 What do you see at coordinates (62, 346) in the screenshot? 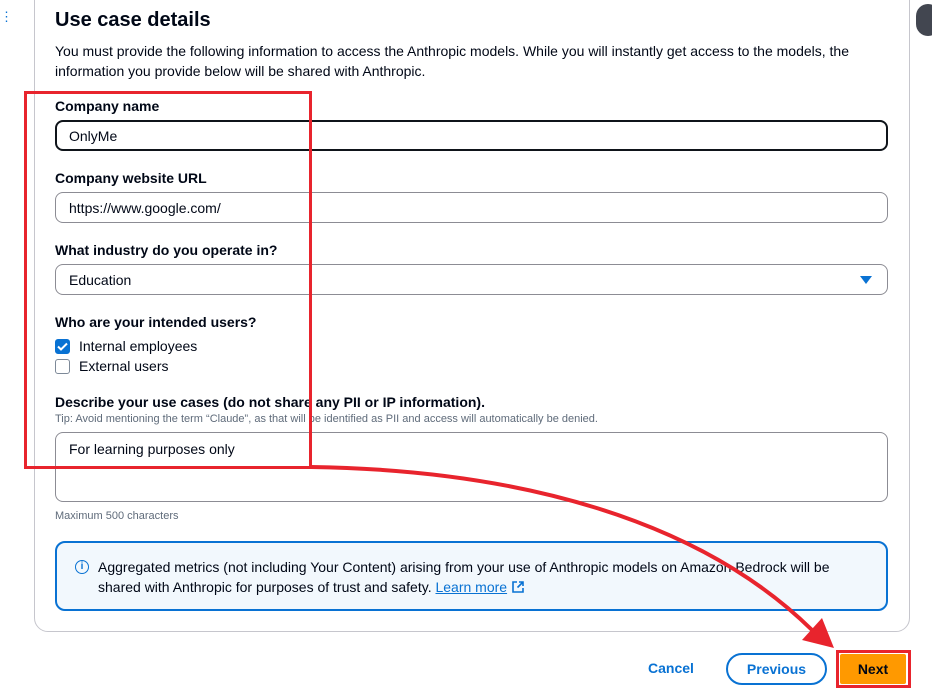
I see `check-icon` at bounding box center [62, 346].